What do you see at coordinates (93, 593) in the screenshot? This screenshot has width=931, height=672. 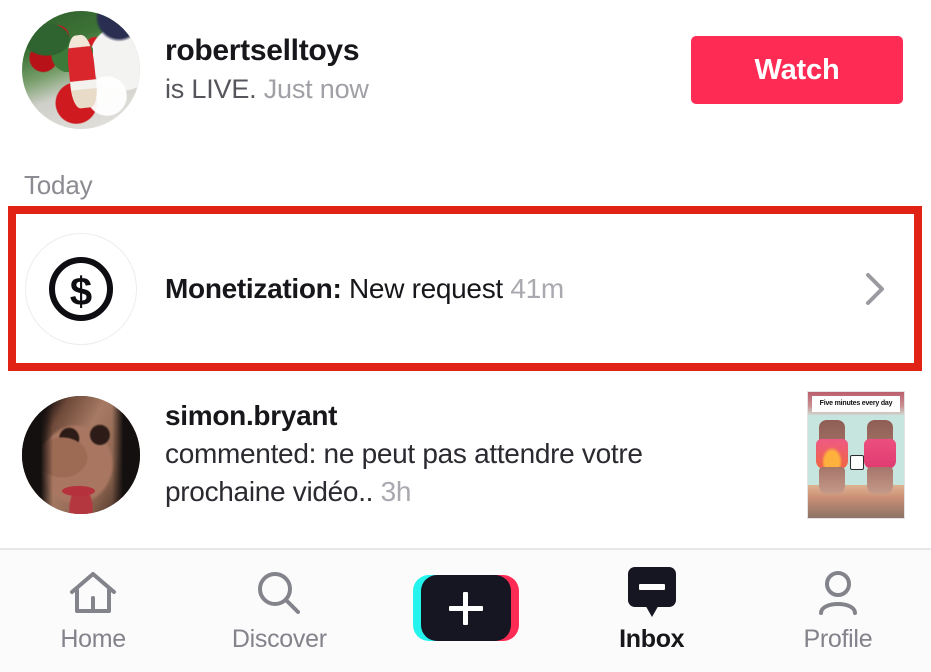 I see `home-icon` at bounding box center [93, 593].